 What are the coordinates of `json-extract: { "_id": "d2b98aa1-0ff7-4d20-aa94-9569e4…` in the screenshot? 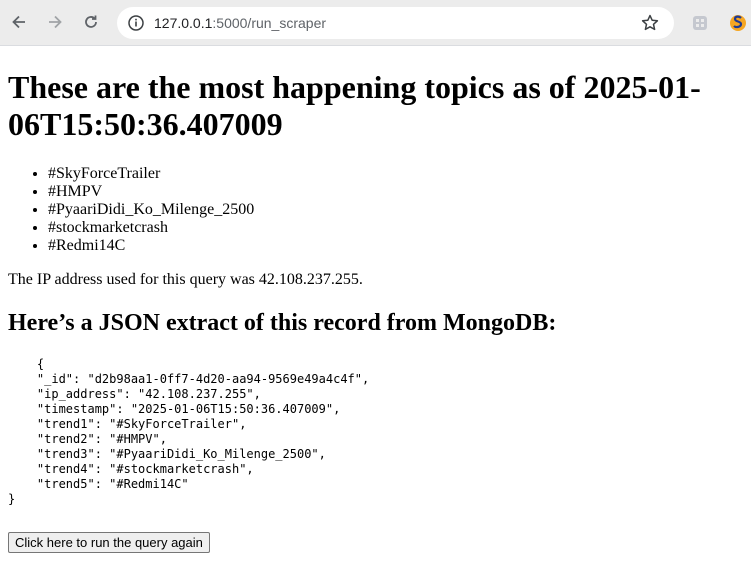 It's located at (189, 431).